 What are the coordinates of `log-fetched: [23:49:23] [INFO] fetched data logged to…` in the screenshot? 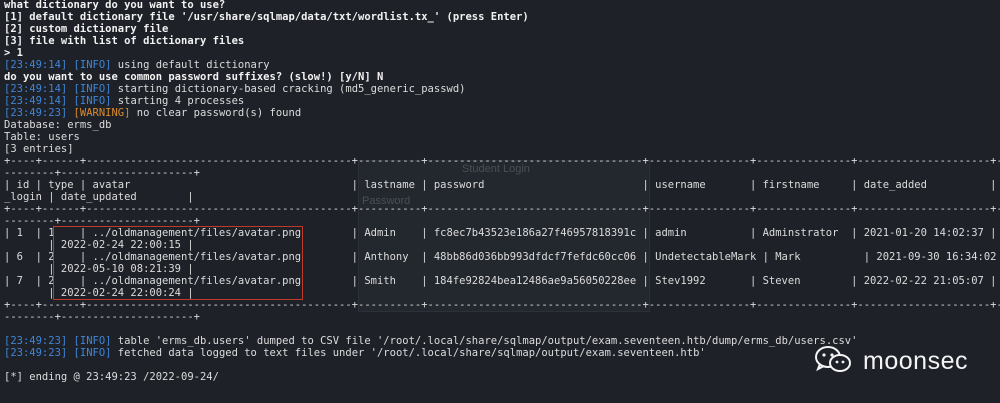 It's located at (355, 353).